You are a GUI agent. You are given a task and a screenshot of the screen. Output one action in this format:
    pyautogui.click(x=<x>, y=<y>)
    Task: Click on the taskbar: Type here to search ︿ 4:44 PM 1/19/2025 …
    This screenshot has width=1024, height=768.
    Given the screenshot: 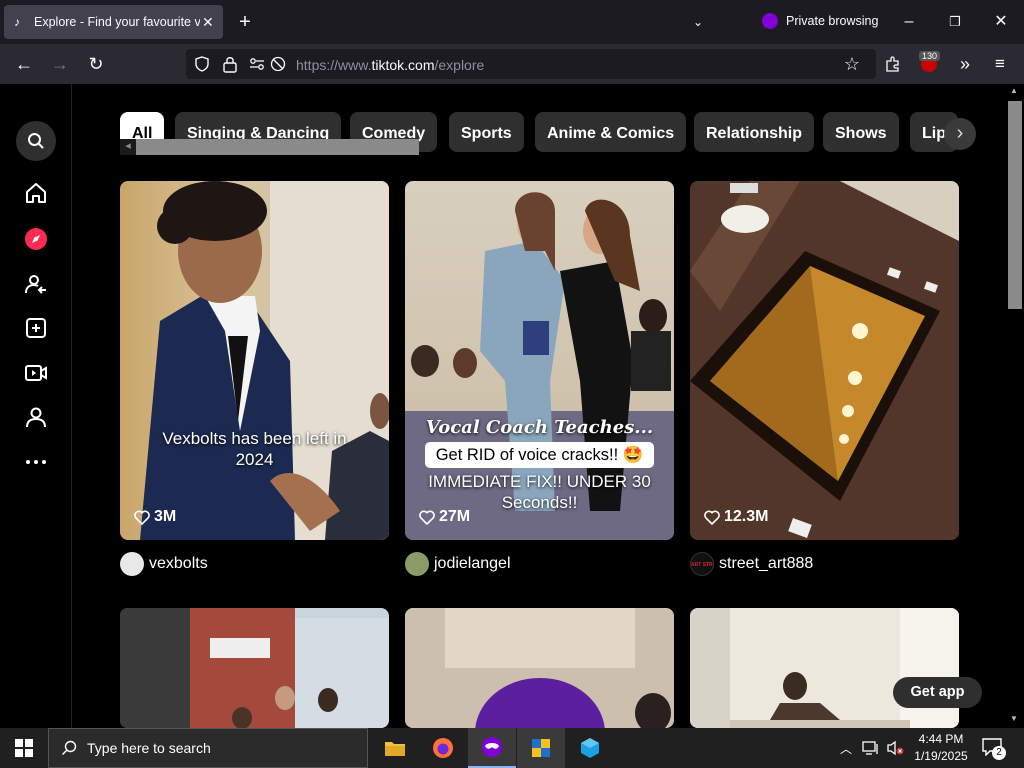 What is the action you would take?
    pyautogui.click(x=512, y=748)
    